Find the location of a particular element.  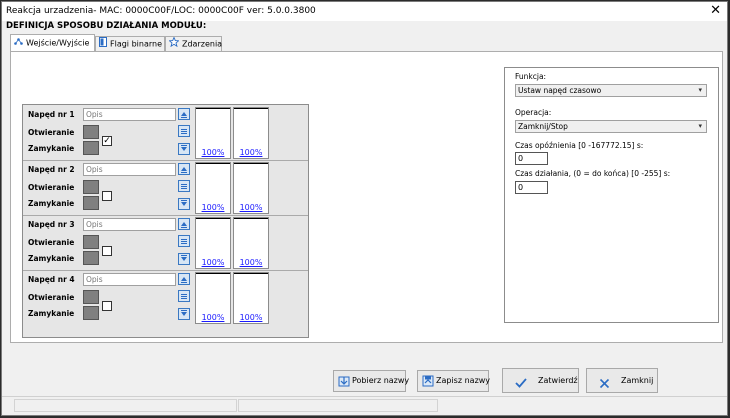

tab-label: Zdarzenia is located at coordinates (202, 44).